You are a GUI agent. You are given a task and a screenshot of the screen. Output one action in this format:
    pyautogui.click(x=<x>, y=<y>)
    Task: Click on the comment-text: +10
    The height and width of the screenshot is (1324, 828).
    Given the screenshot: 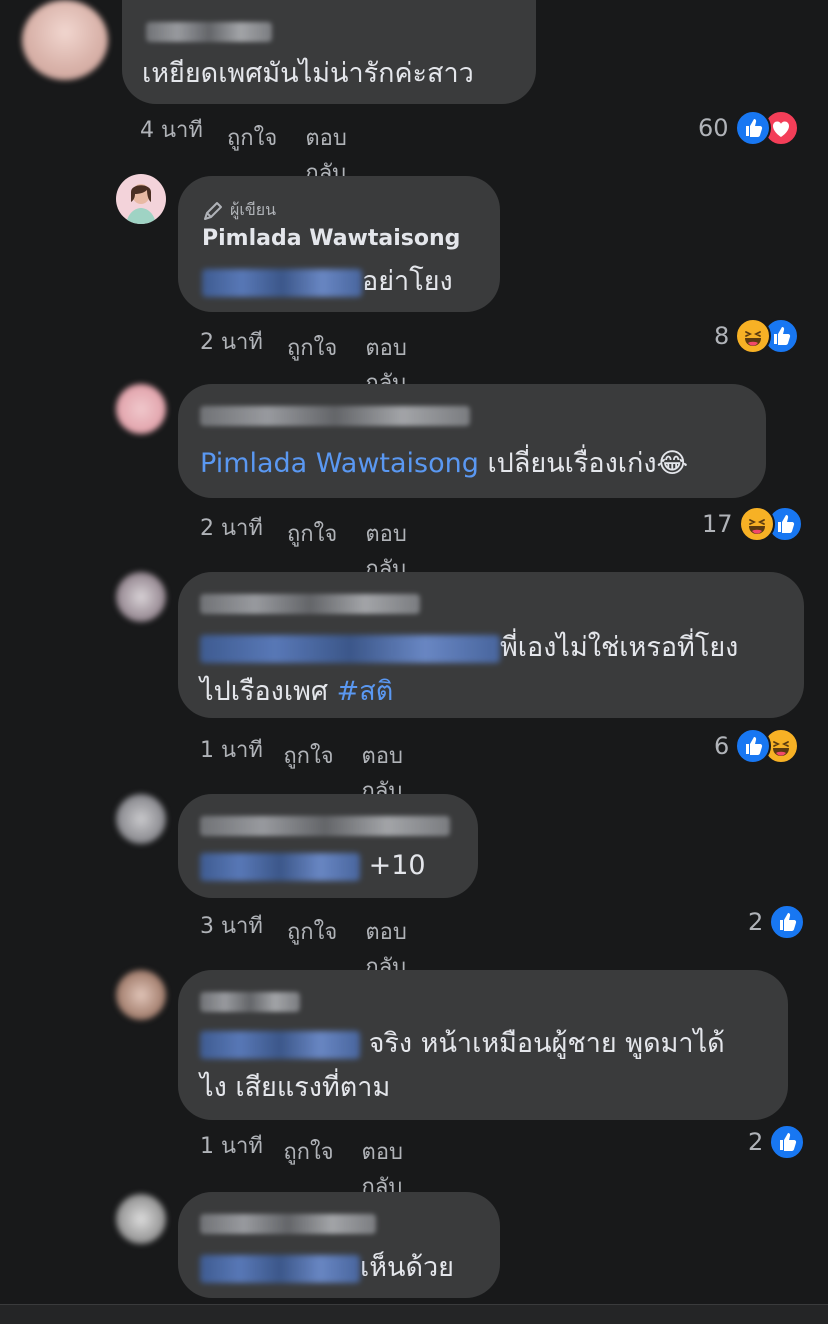 What is the action you would take?
    pyautogui.click(x=313, y=866)
    